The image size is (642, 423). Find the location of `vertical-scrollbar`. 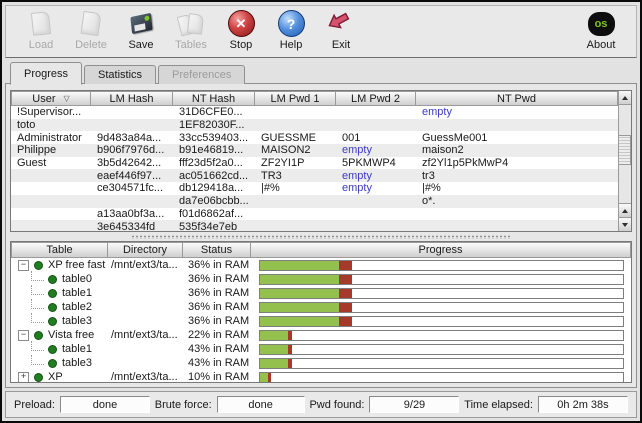

vertical-scrollbar is located at coordinates (624, 161).